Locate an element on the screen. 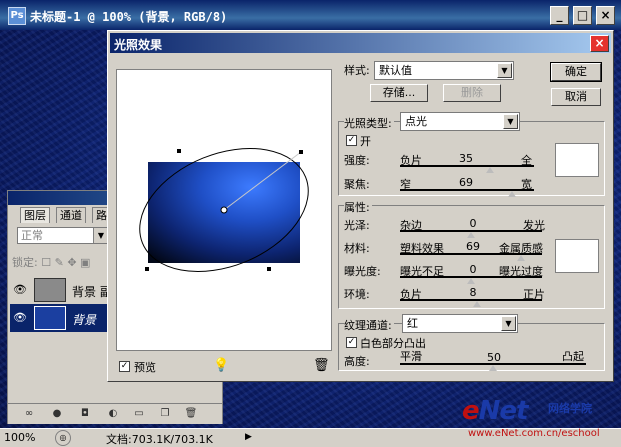 The height and width of the screenshot is (447, 621). dialog-title: 光照效果 is located at coordinates (138, 45).